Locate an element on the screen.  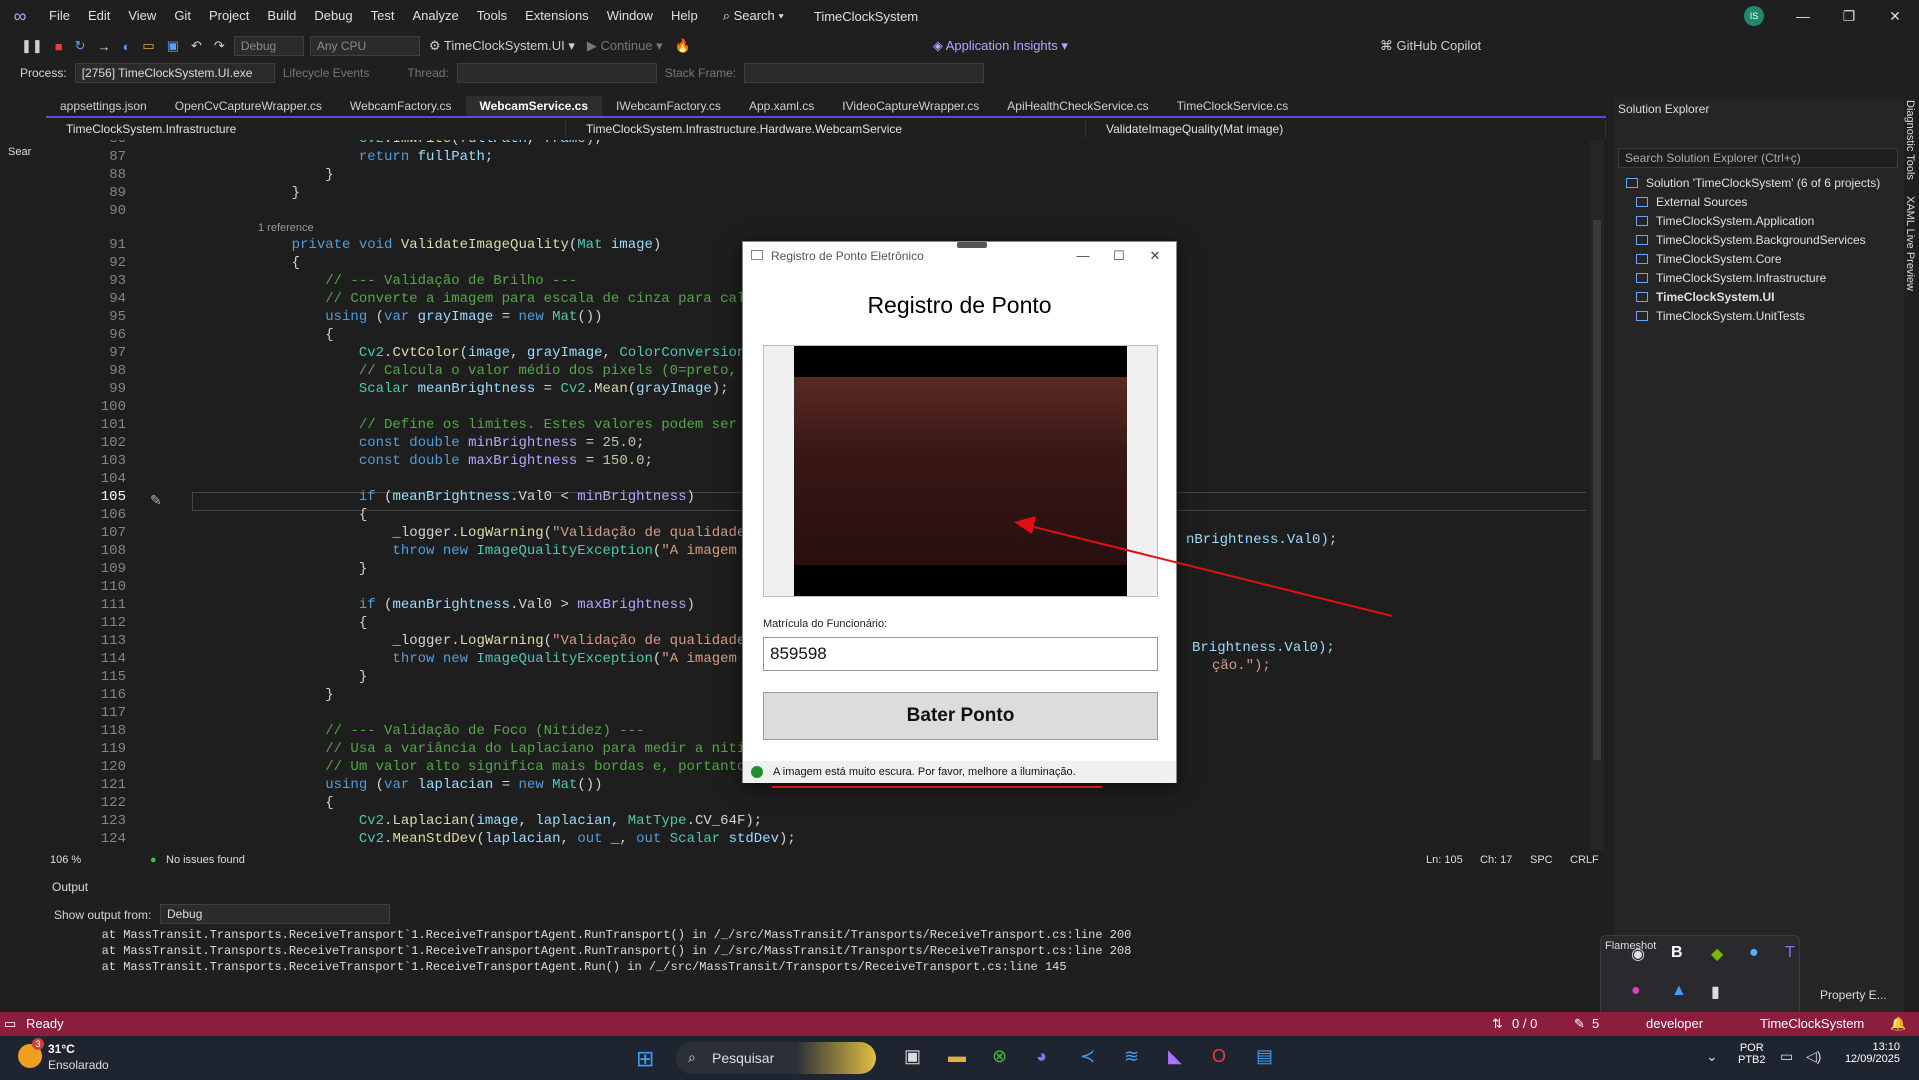
annotation-arrow is located at coordinates (1211, 571).